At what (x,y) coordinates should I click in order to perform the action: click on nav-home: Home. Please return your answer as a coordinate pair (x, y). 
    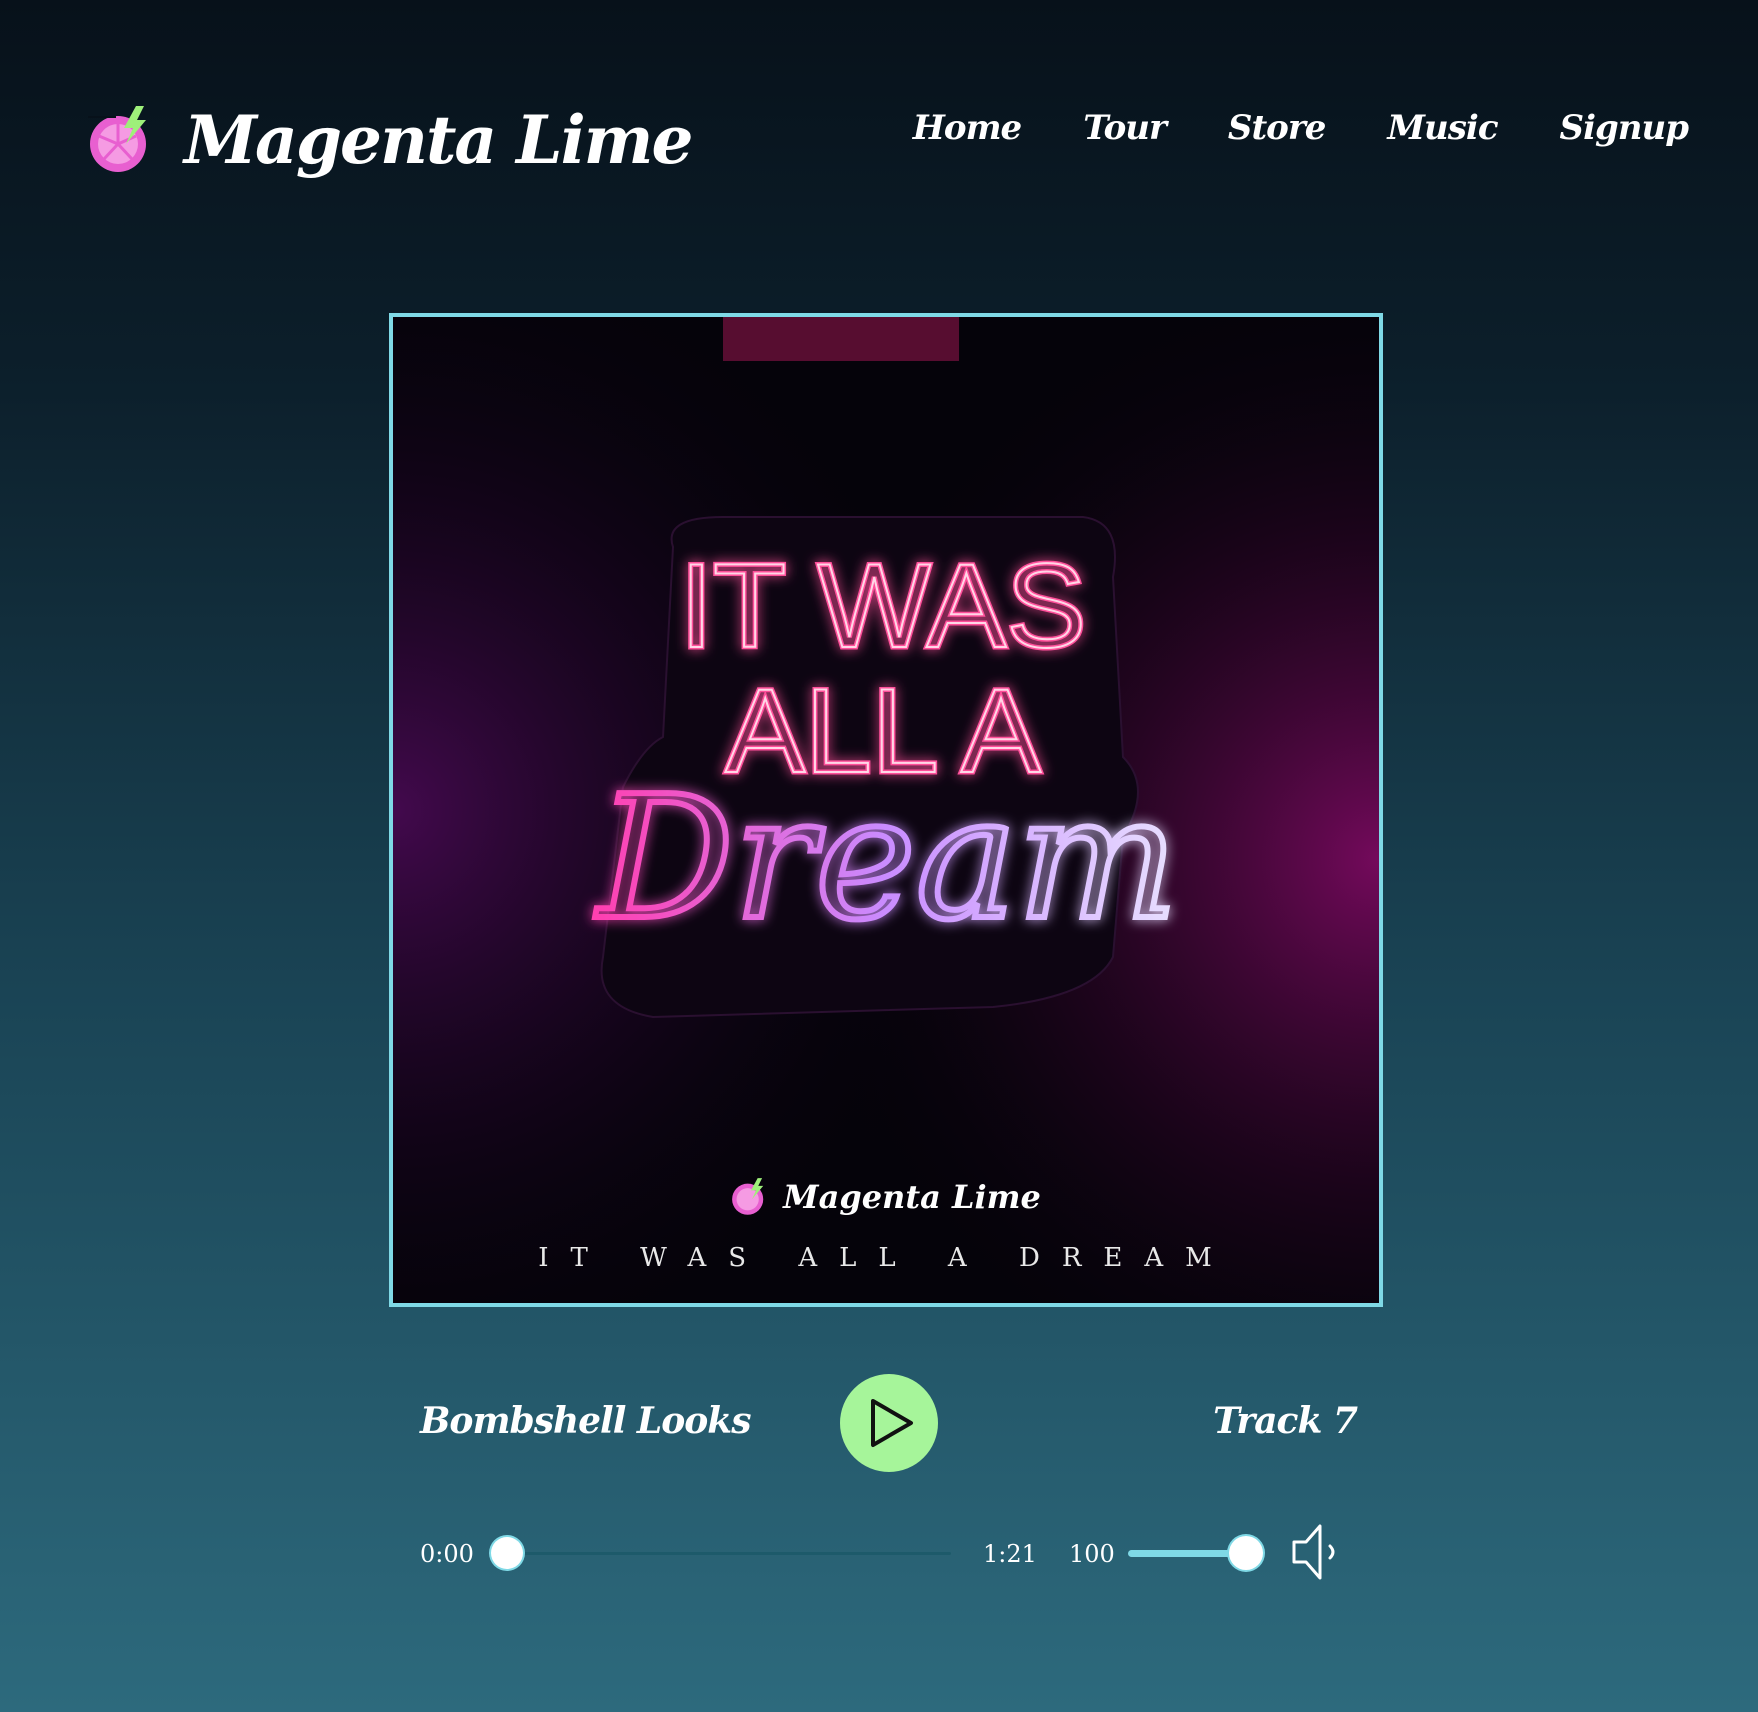
    Looking at the image, I should click on (967, 128).